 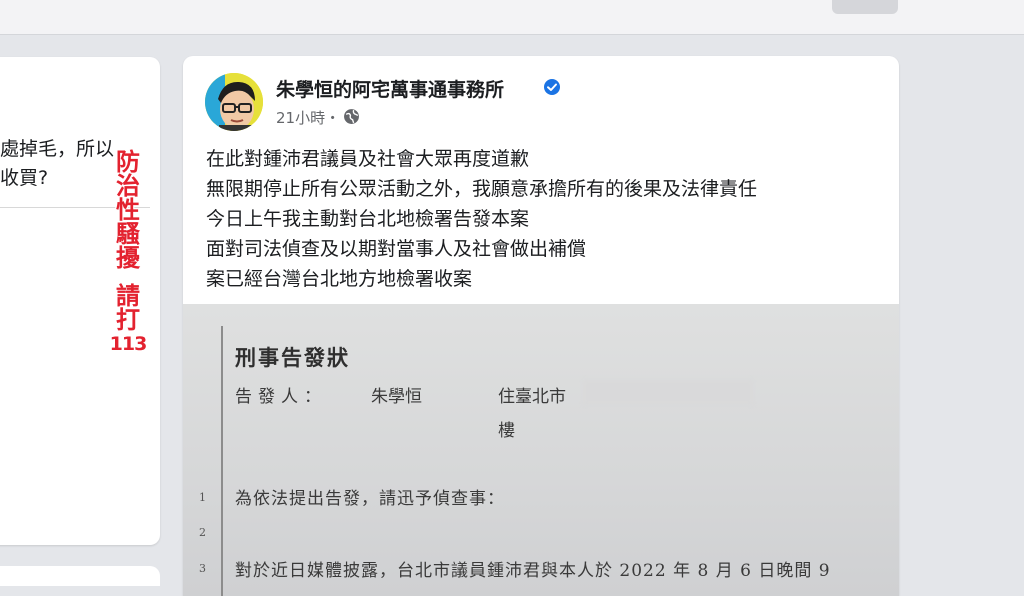 What do you see at coordinates (368, 159) in the screenshot?
I see `post-line: 在此對鍾沛君議員及社會大眾再度道歉` at bounding box center [368, 159].